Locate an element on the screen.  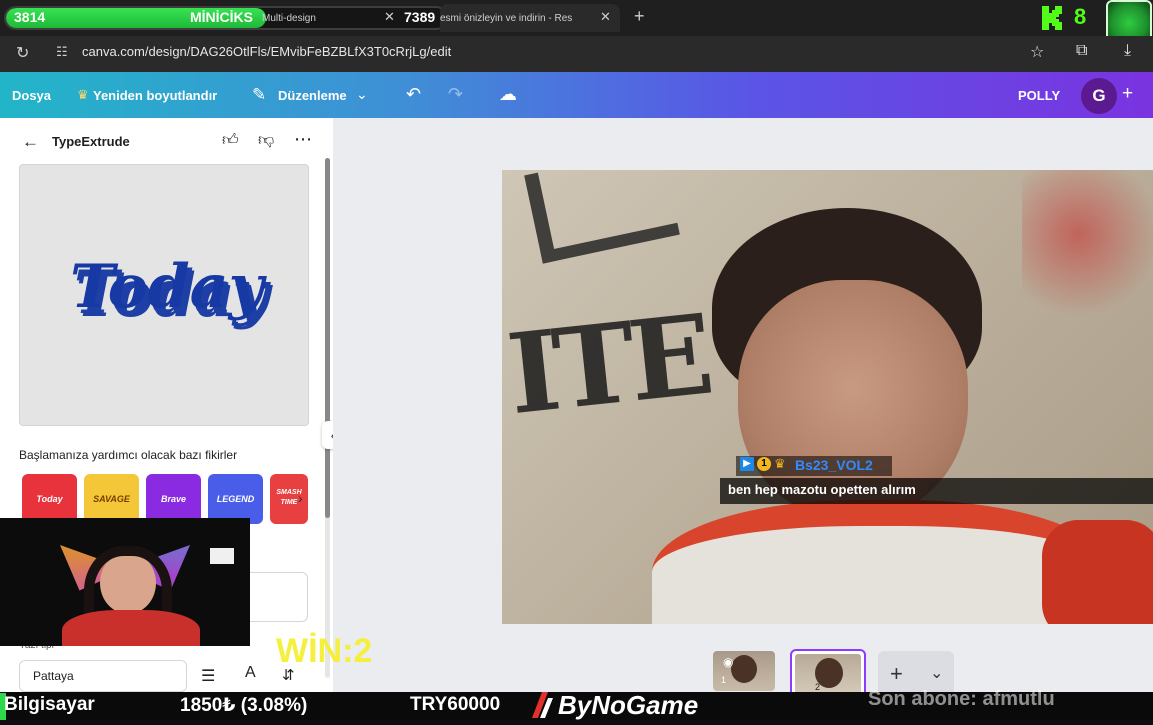
font-size-icon: A is located at coordinates (250, 673).